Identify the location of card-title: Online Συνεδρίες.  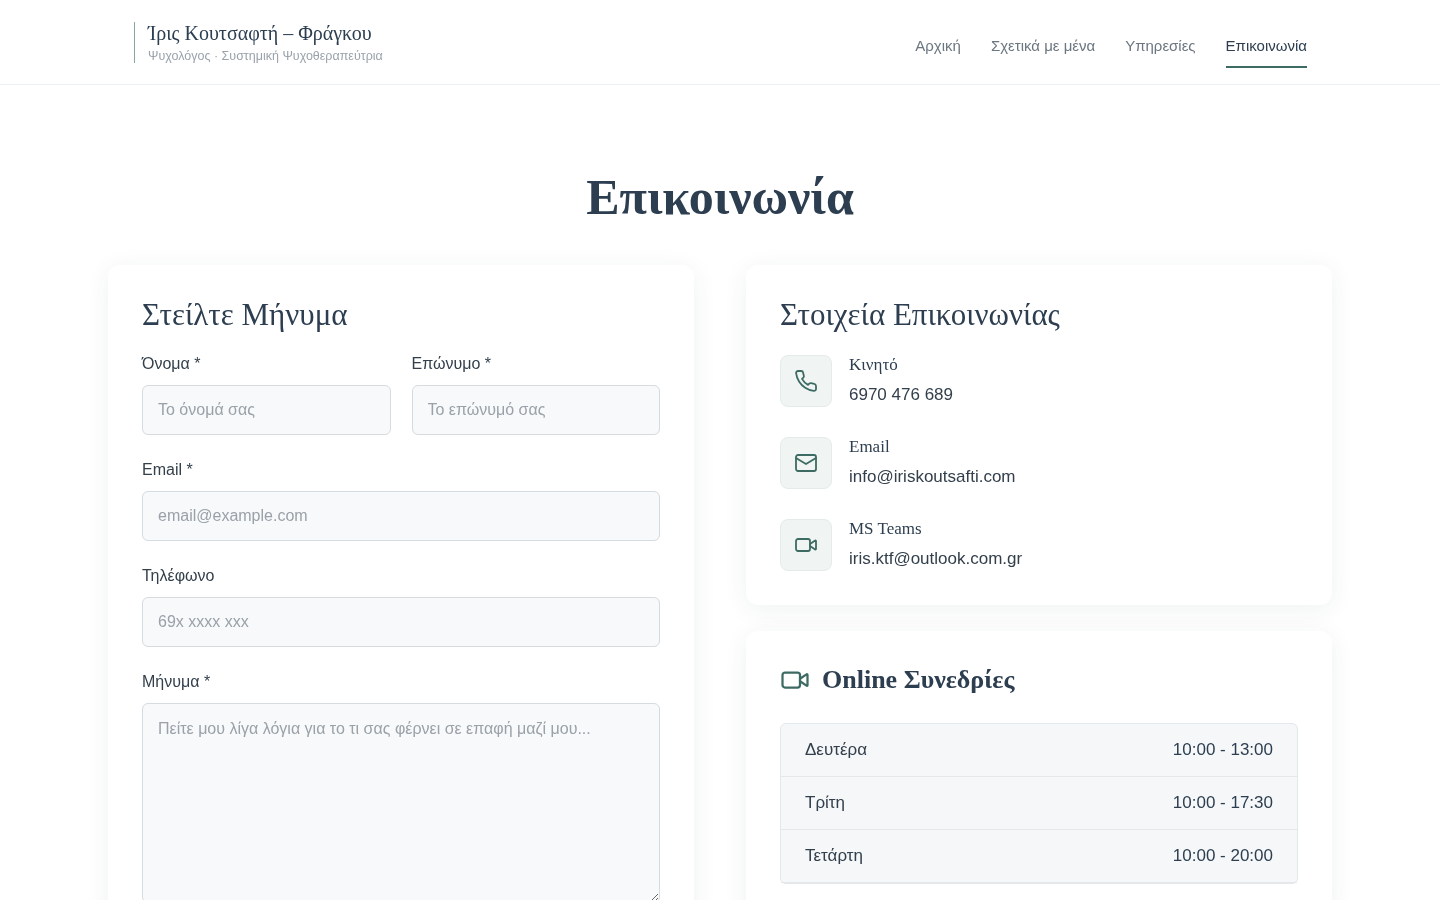
(918, 680).